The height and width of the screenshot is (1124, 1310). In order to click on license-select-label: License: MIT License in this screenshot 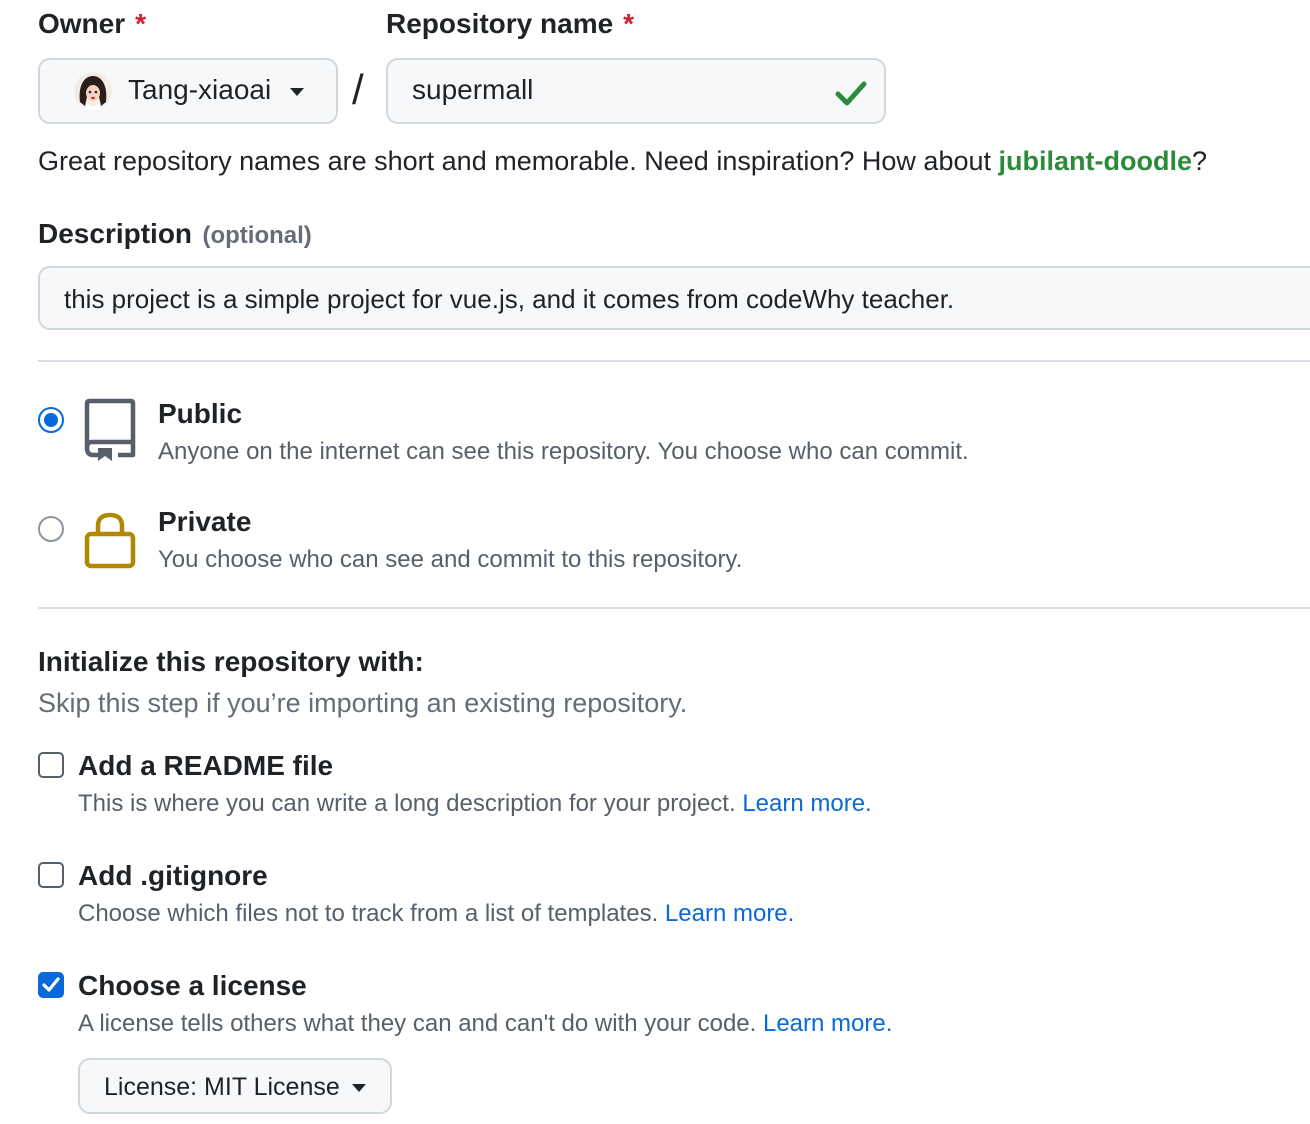, I will do `click(222, 1087)`.